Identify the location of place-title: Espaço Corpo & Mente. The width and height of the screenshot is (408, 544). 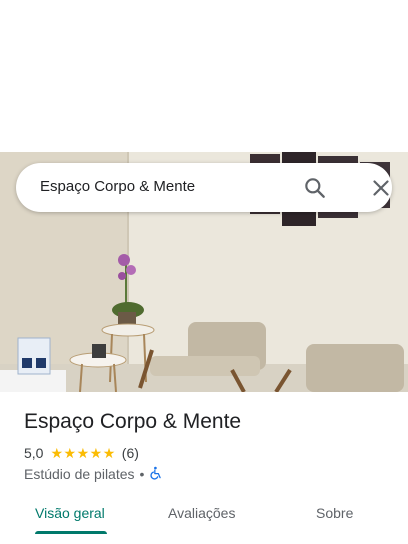
(133, 421).